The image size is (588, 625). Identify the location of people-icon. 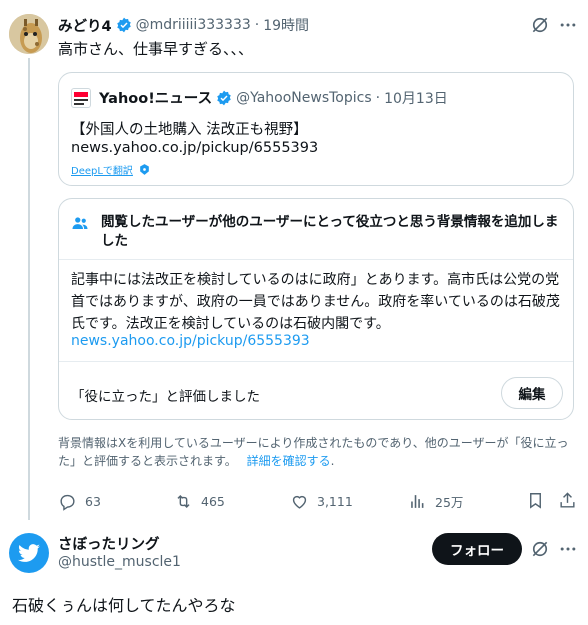
(80, 223).